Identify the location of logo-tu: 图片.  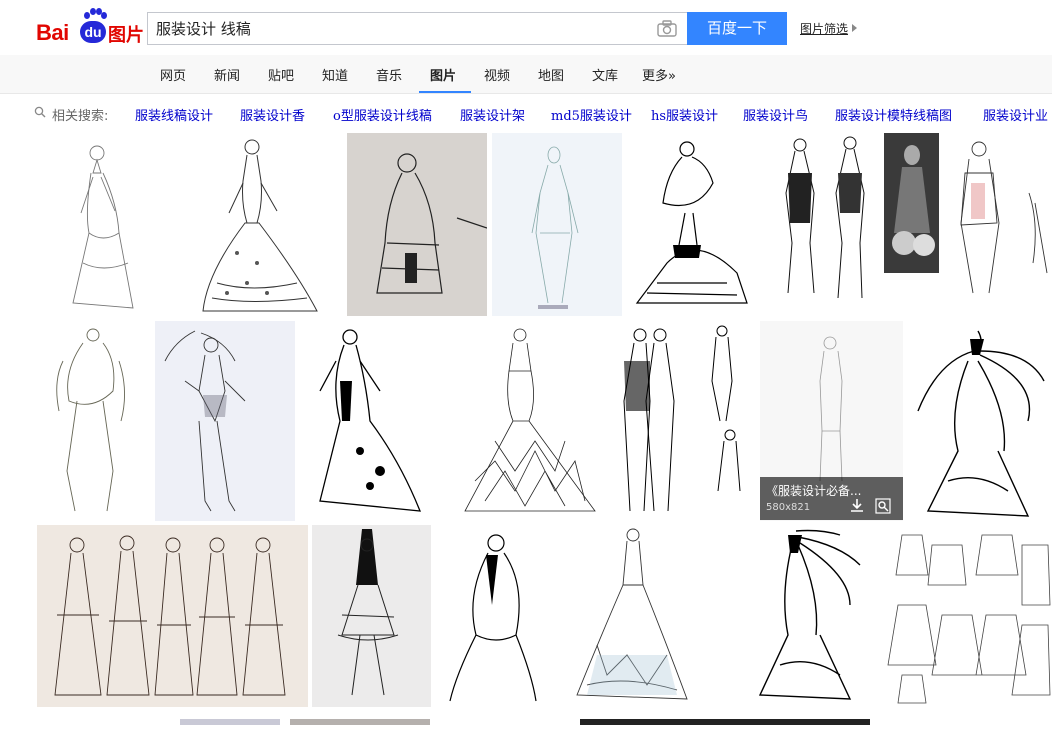
(126, 35).